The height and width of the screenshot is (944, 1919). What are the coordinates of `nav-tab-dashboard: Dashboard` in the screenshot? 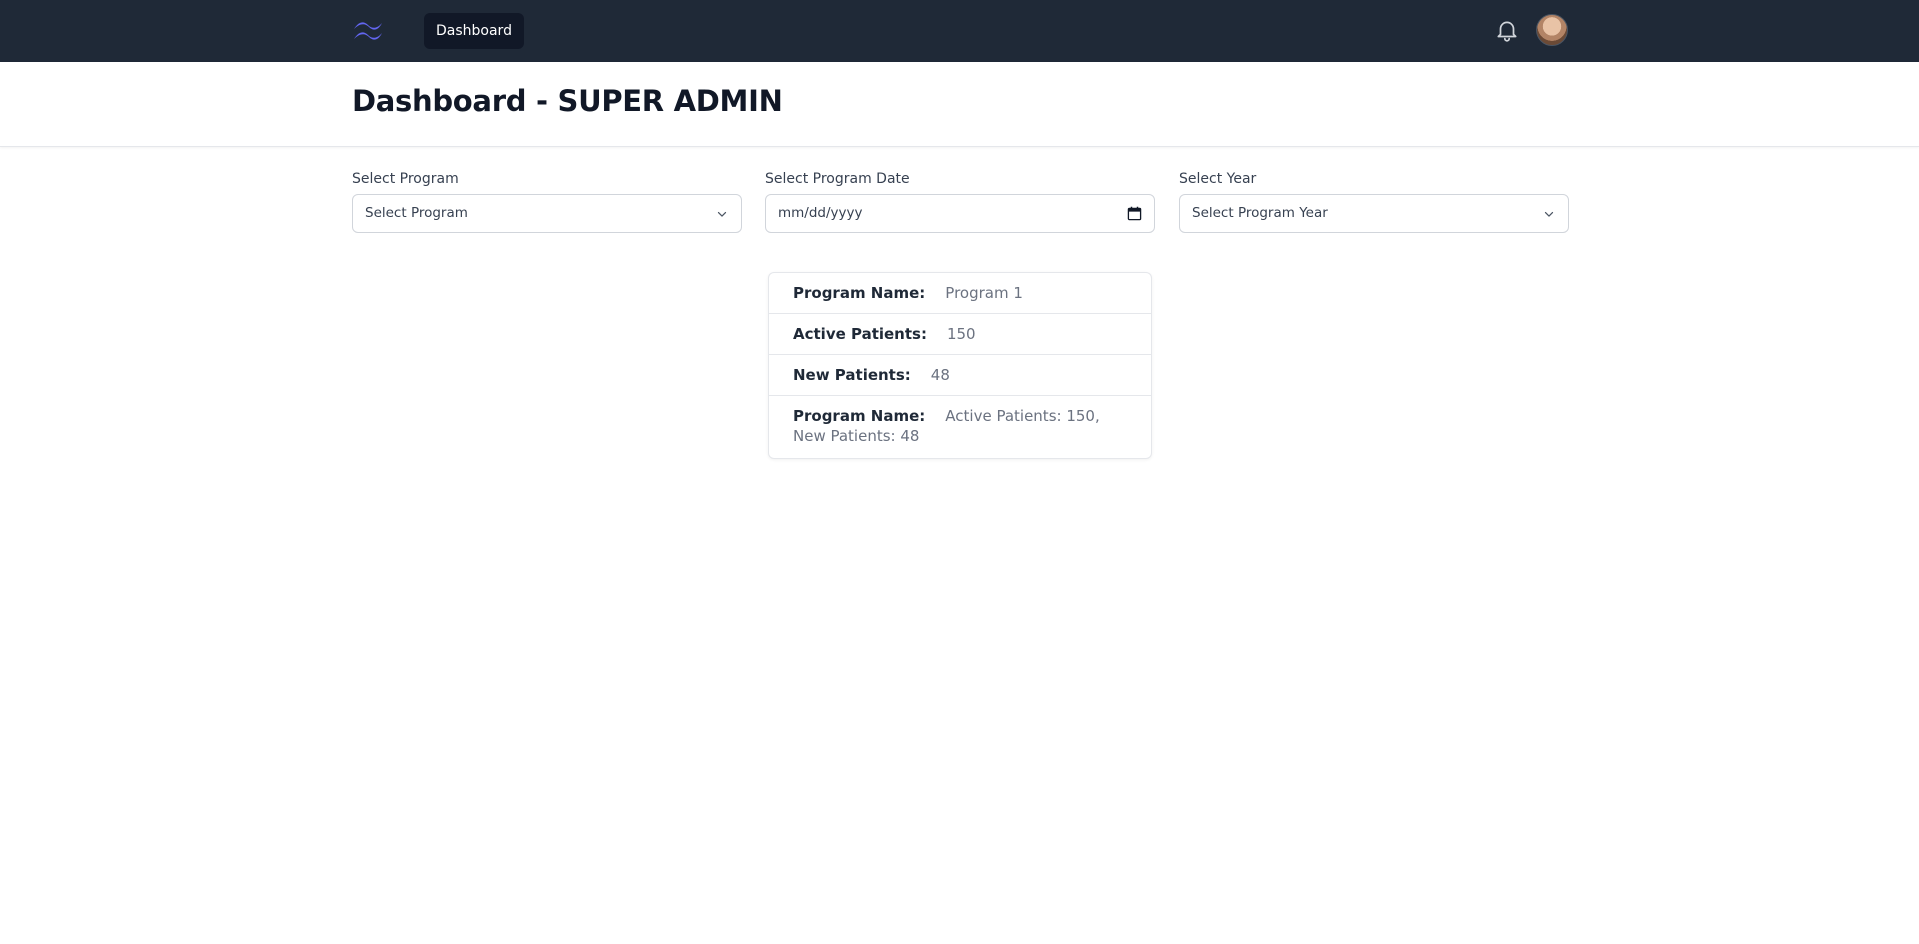 It's located at (474, 31).